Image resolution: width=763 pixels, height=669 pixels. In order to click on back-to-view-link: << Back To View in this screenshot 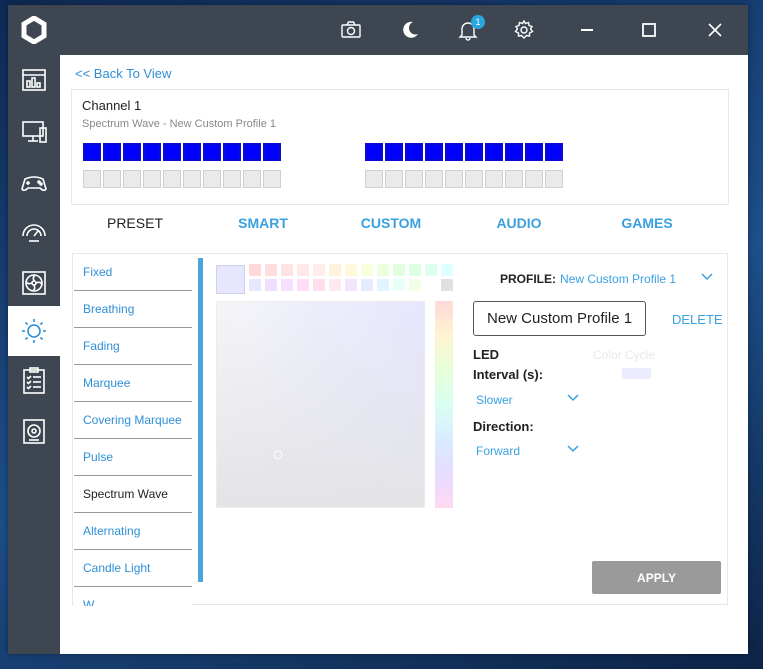, I will do `click(123, 73)`.